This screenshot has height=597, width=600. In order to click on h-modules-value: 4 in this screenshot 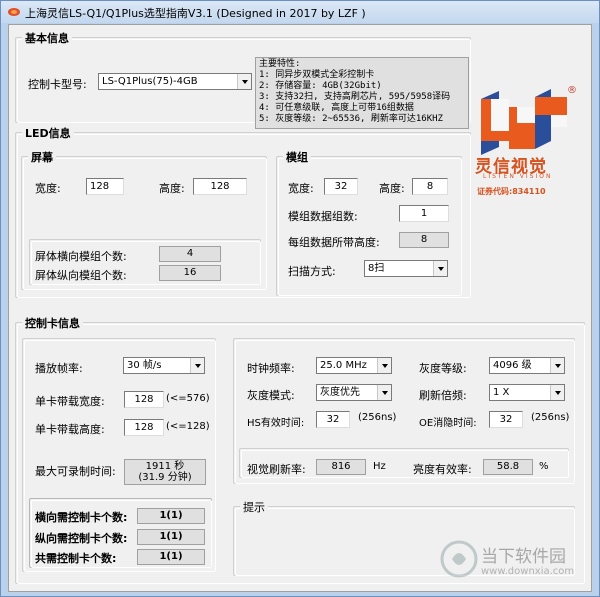, I will do `click(190, 254)`.